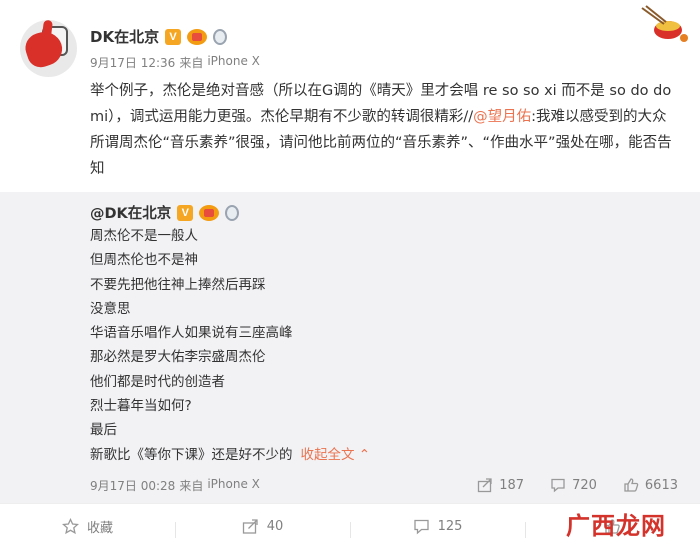  What do you see at coordinates (233, 484) in the screenshot?
I see `repost-source: iPhone X` at bounding box center [233, 484].